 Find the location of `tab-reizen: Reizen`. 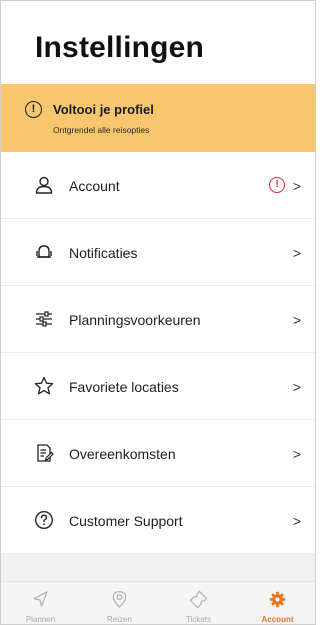

tab-reizen: Reizen is located at coordinates (119, 603).